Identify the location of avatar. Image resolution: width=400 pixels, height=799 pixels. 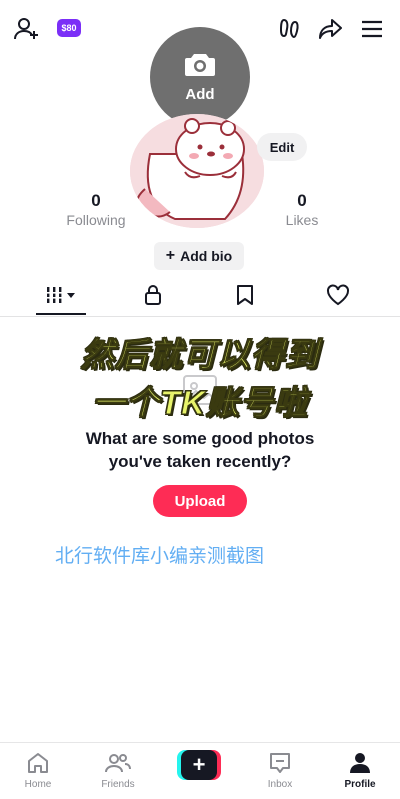
(197, 171).